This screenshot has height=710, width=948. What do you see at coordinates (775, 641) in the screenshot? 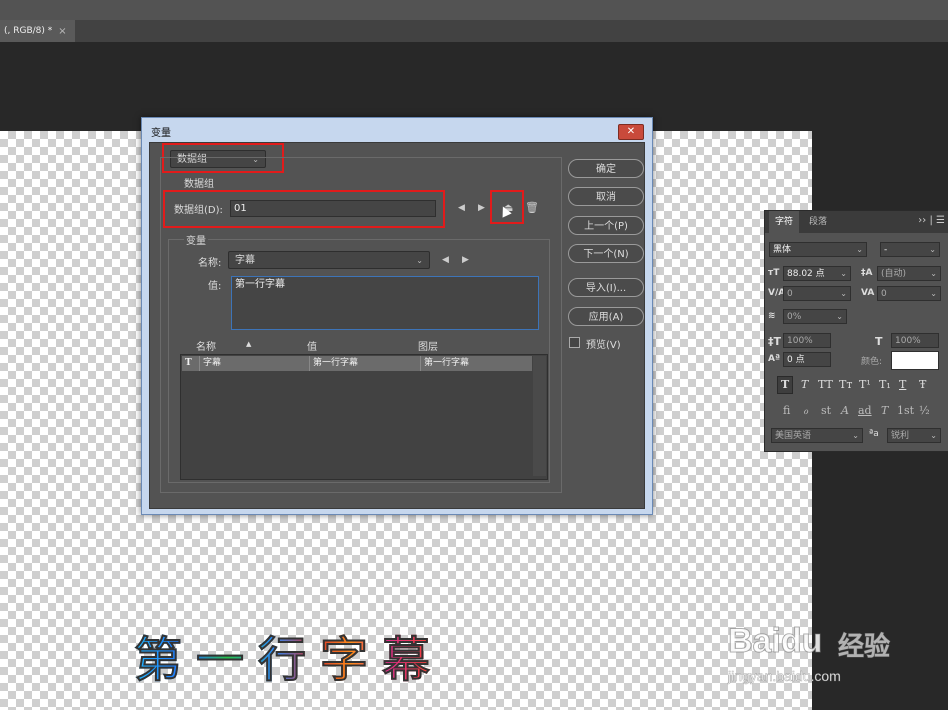
I see `watermark-brand: Baidu` at bounding box center [775, 641].